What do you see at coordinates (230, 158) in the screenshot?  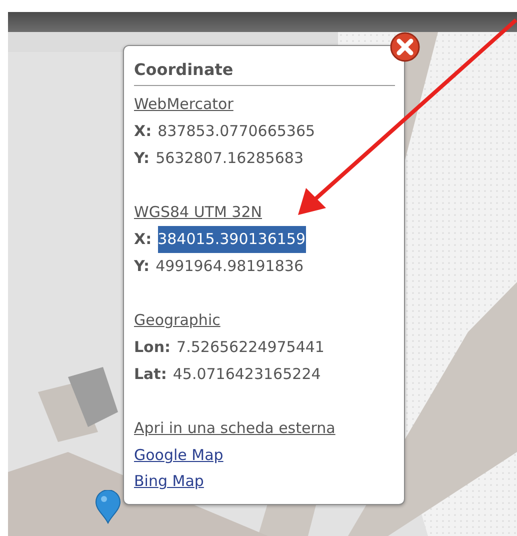 I see `coordinate-value: 5632807.16285683` at bounding box center [230, 158].